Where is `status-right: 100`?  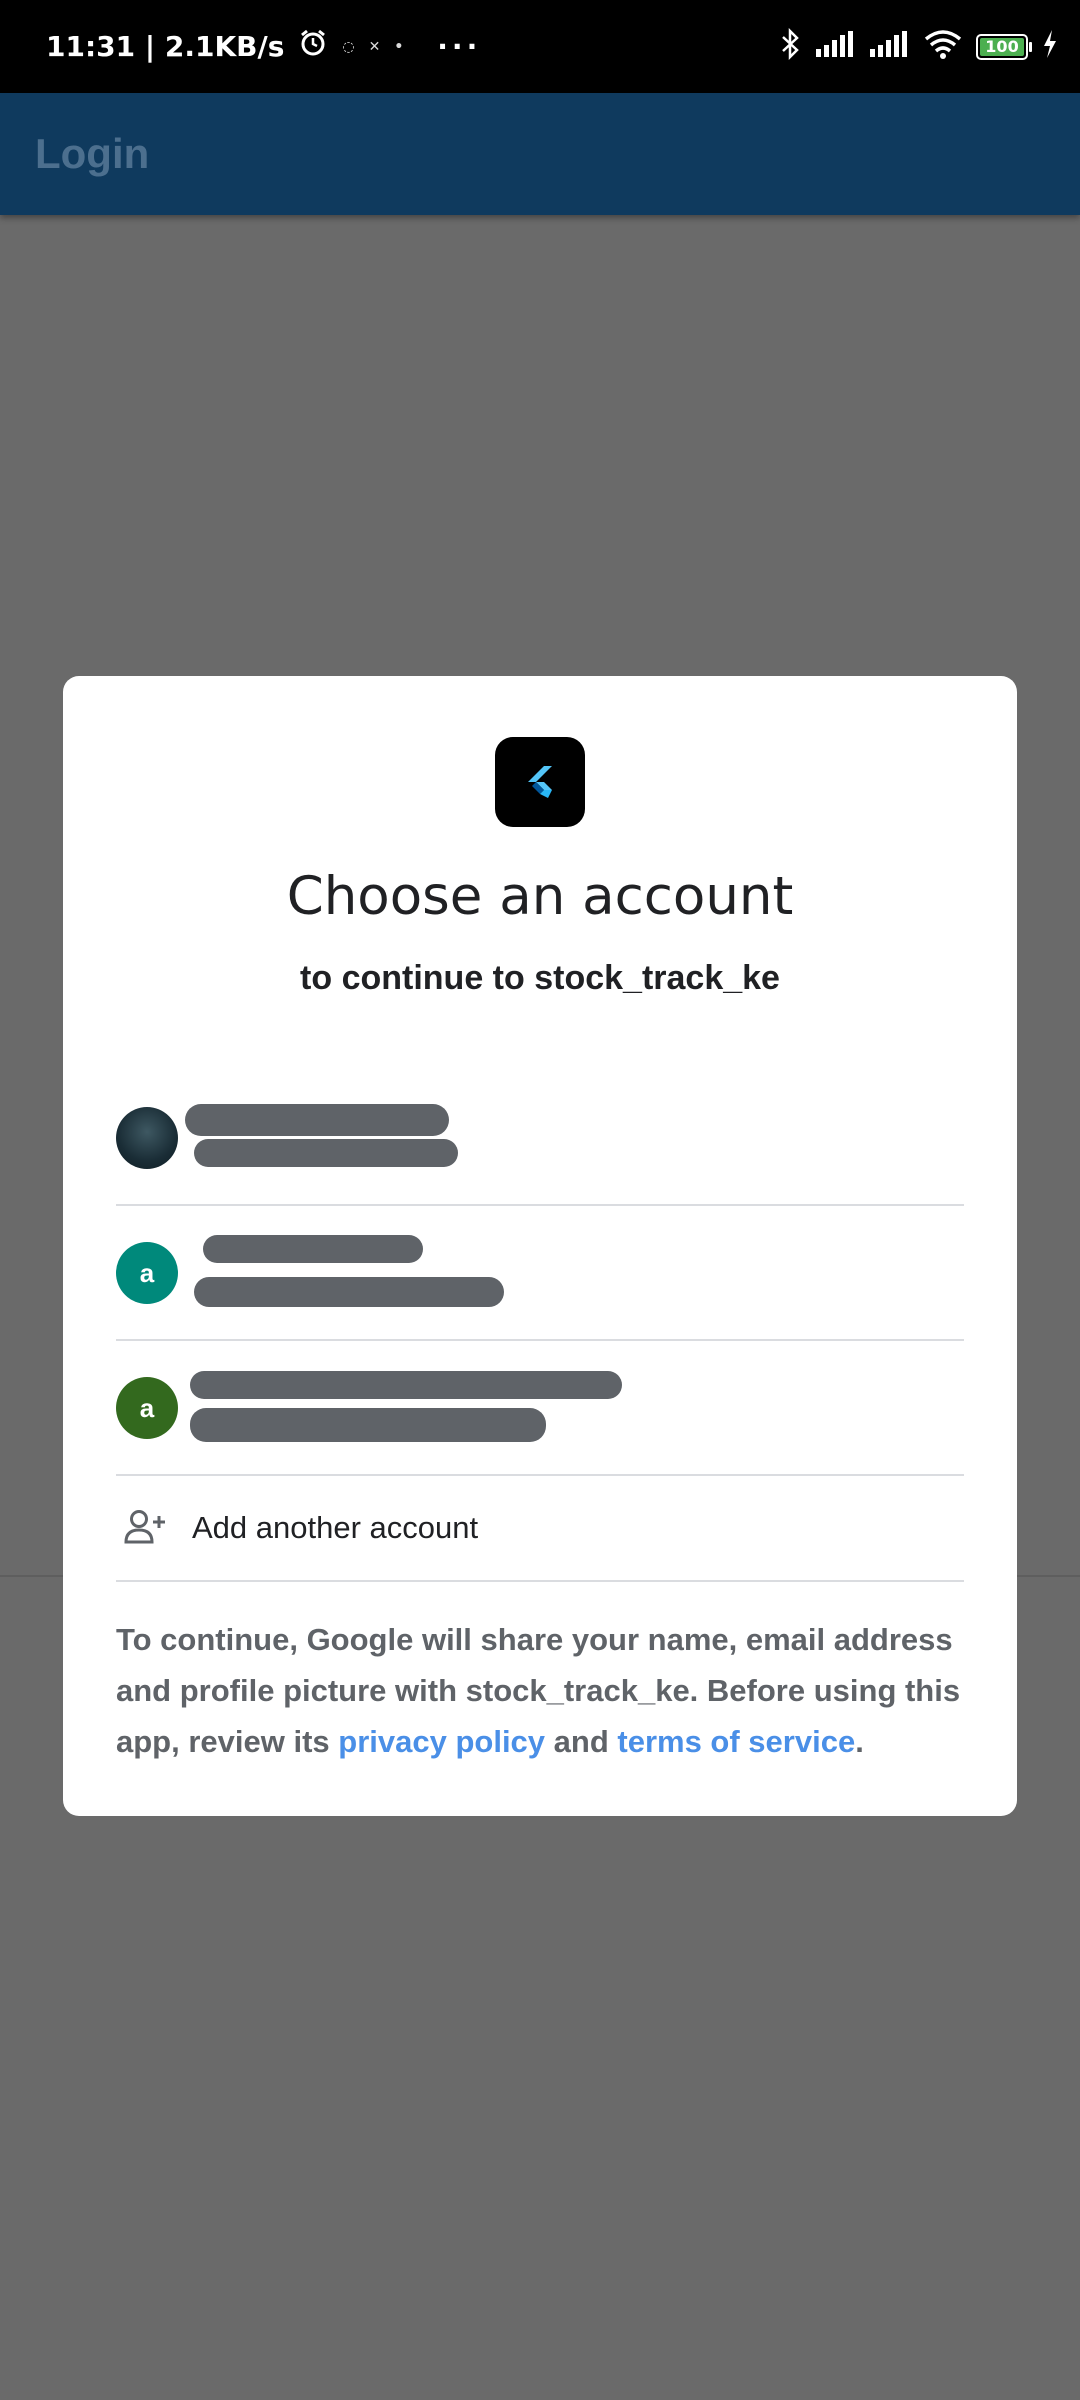
status-right: 100 is located at coordinates (919, 46).